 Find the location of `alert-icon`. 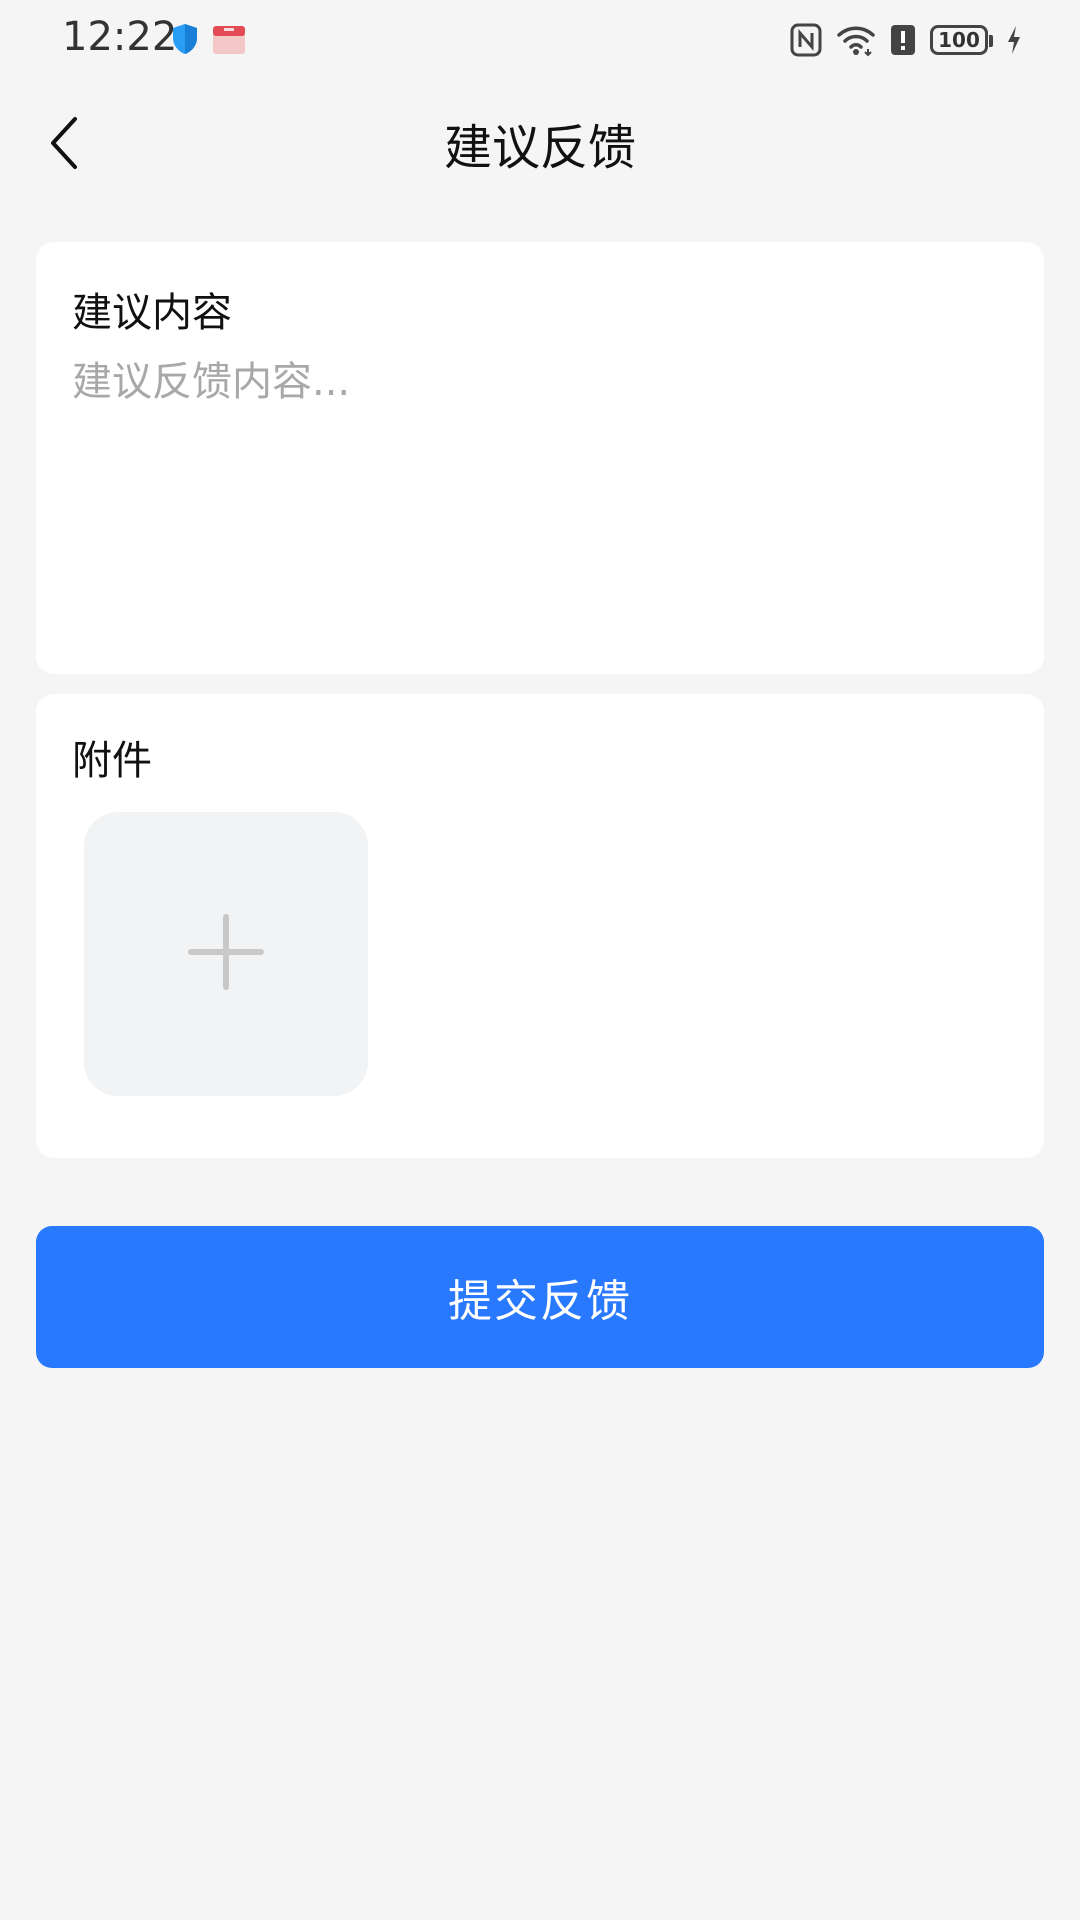

alert-icon is located at coordinates (903, 40).